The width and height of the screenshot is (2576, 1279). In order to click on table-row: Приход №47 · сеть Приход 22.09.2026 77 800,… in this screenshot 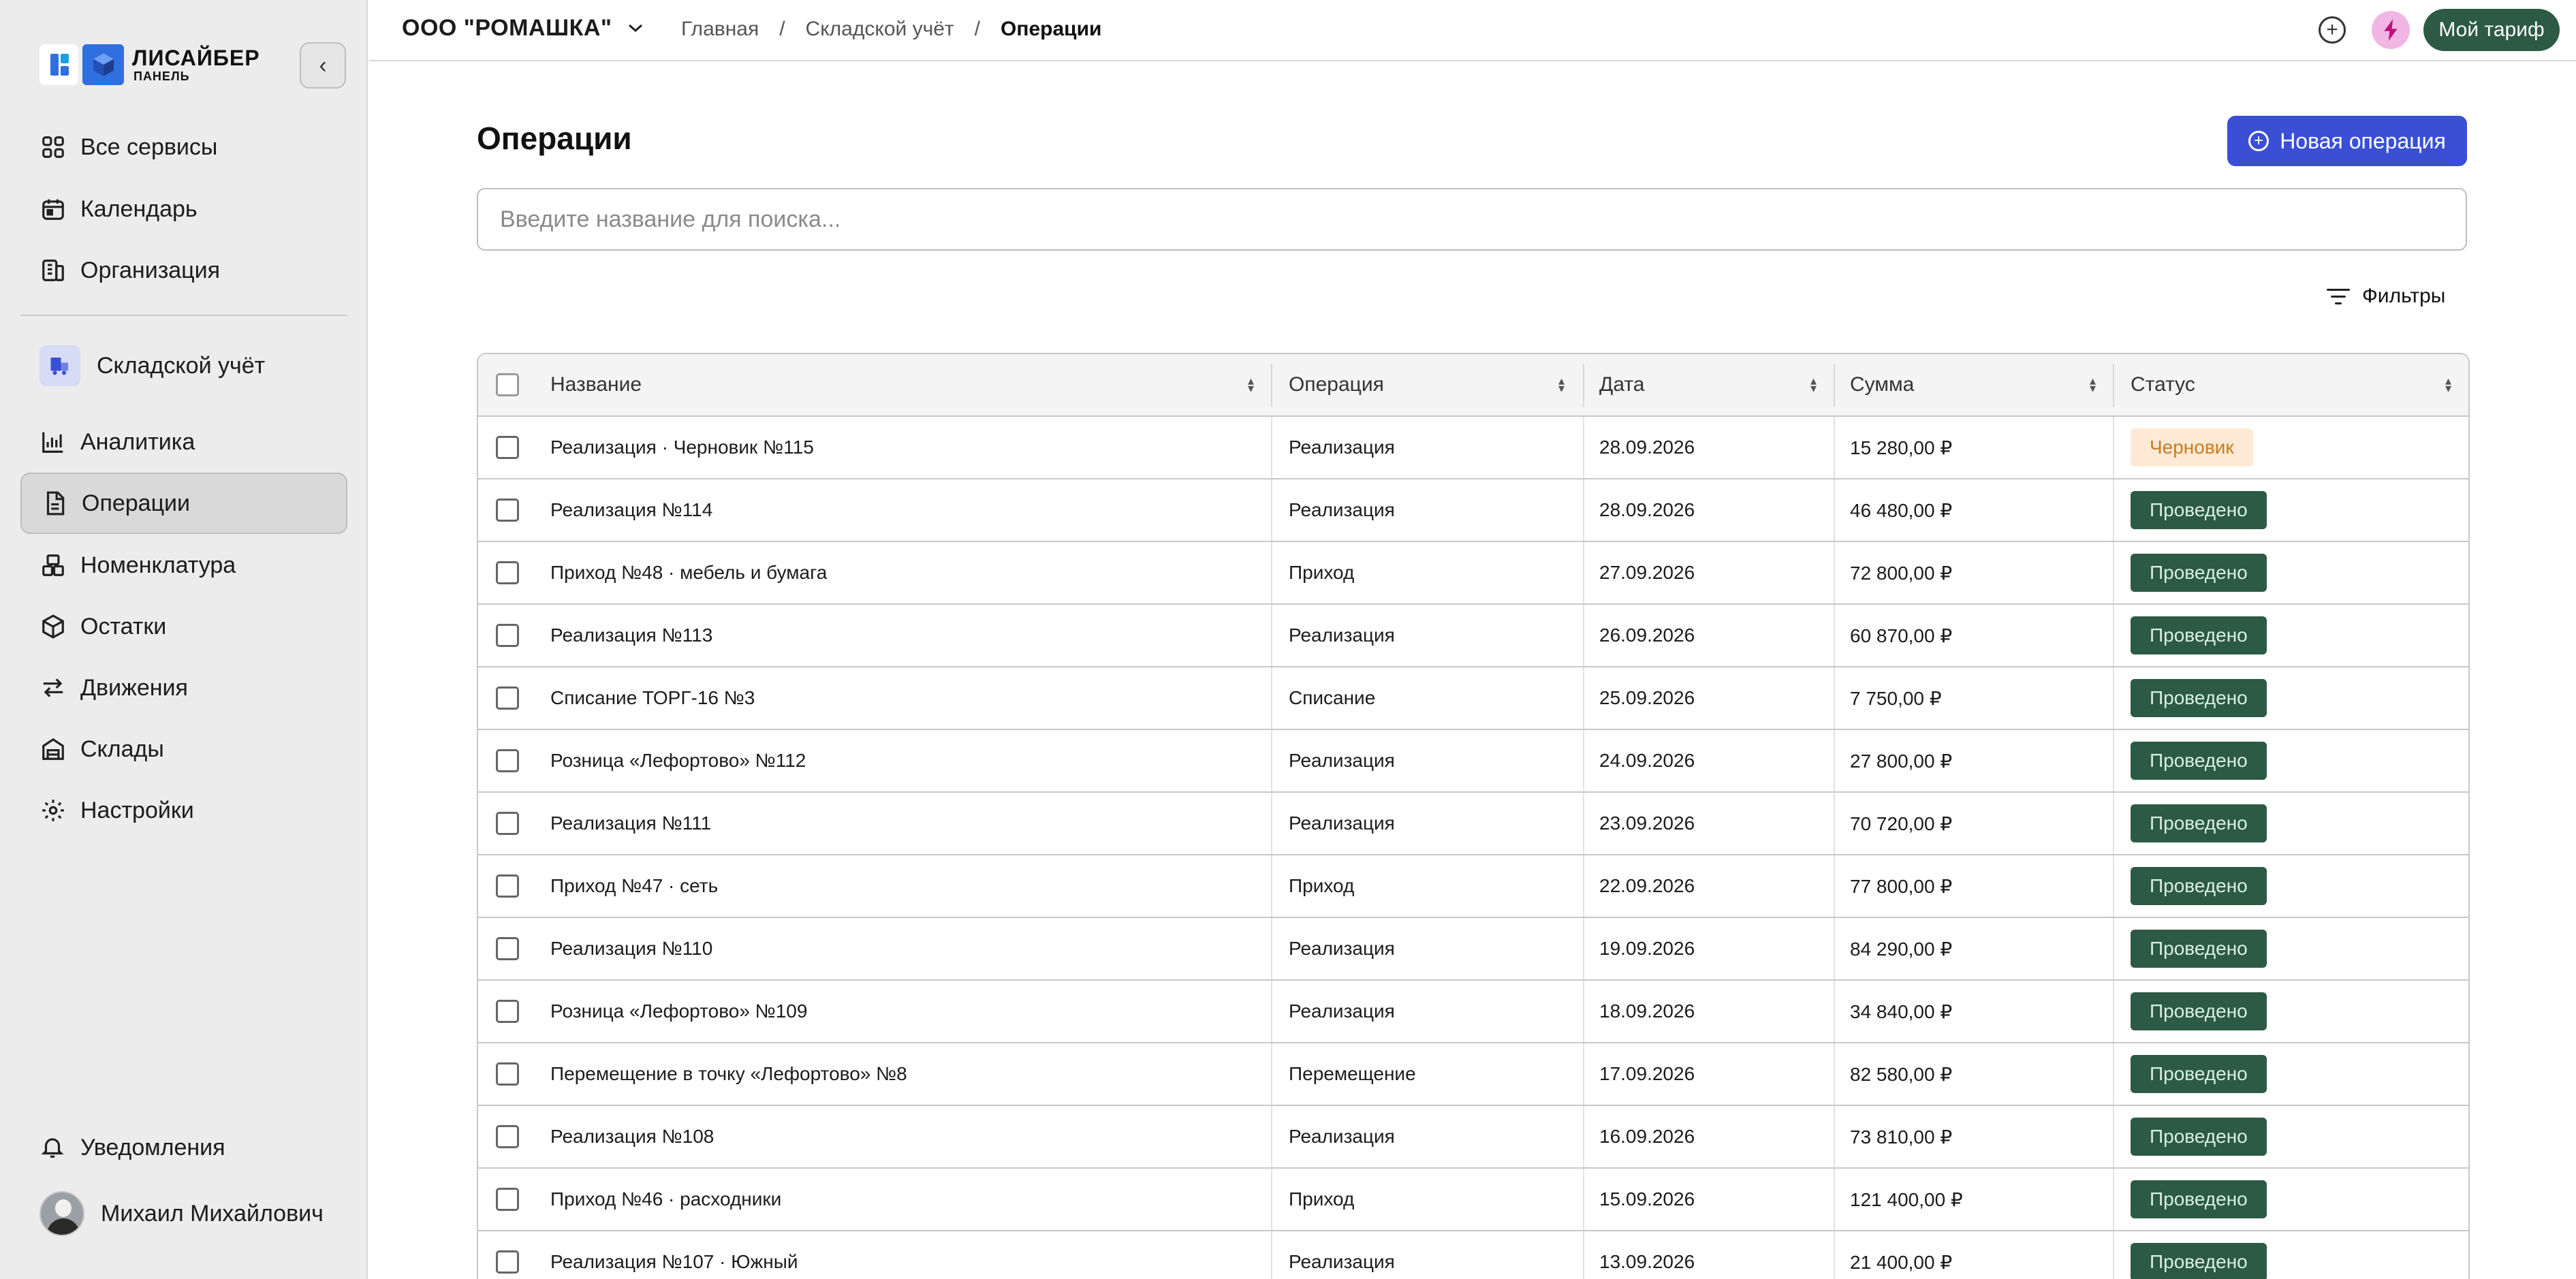, I will do `click(1473, 886)`.